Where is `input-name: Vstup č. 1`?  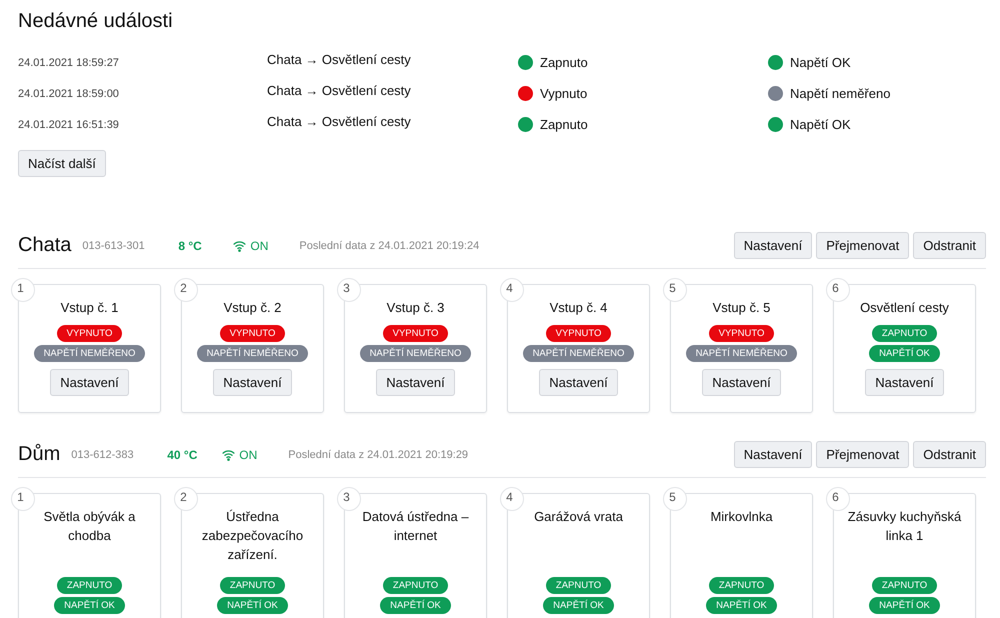 input-name: Vstup č. 1 is located at coordinates (89, 308).